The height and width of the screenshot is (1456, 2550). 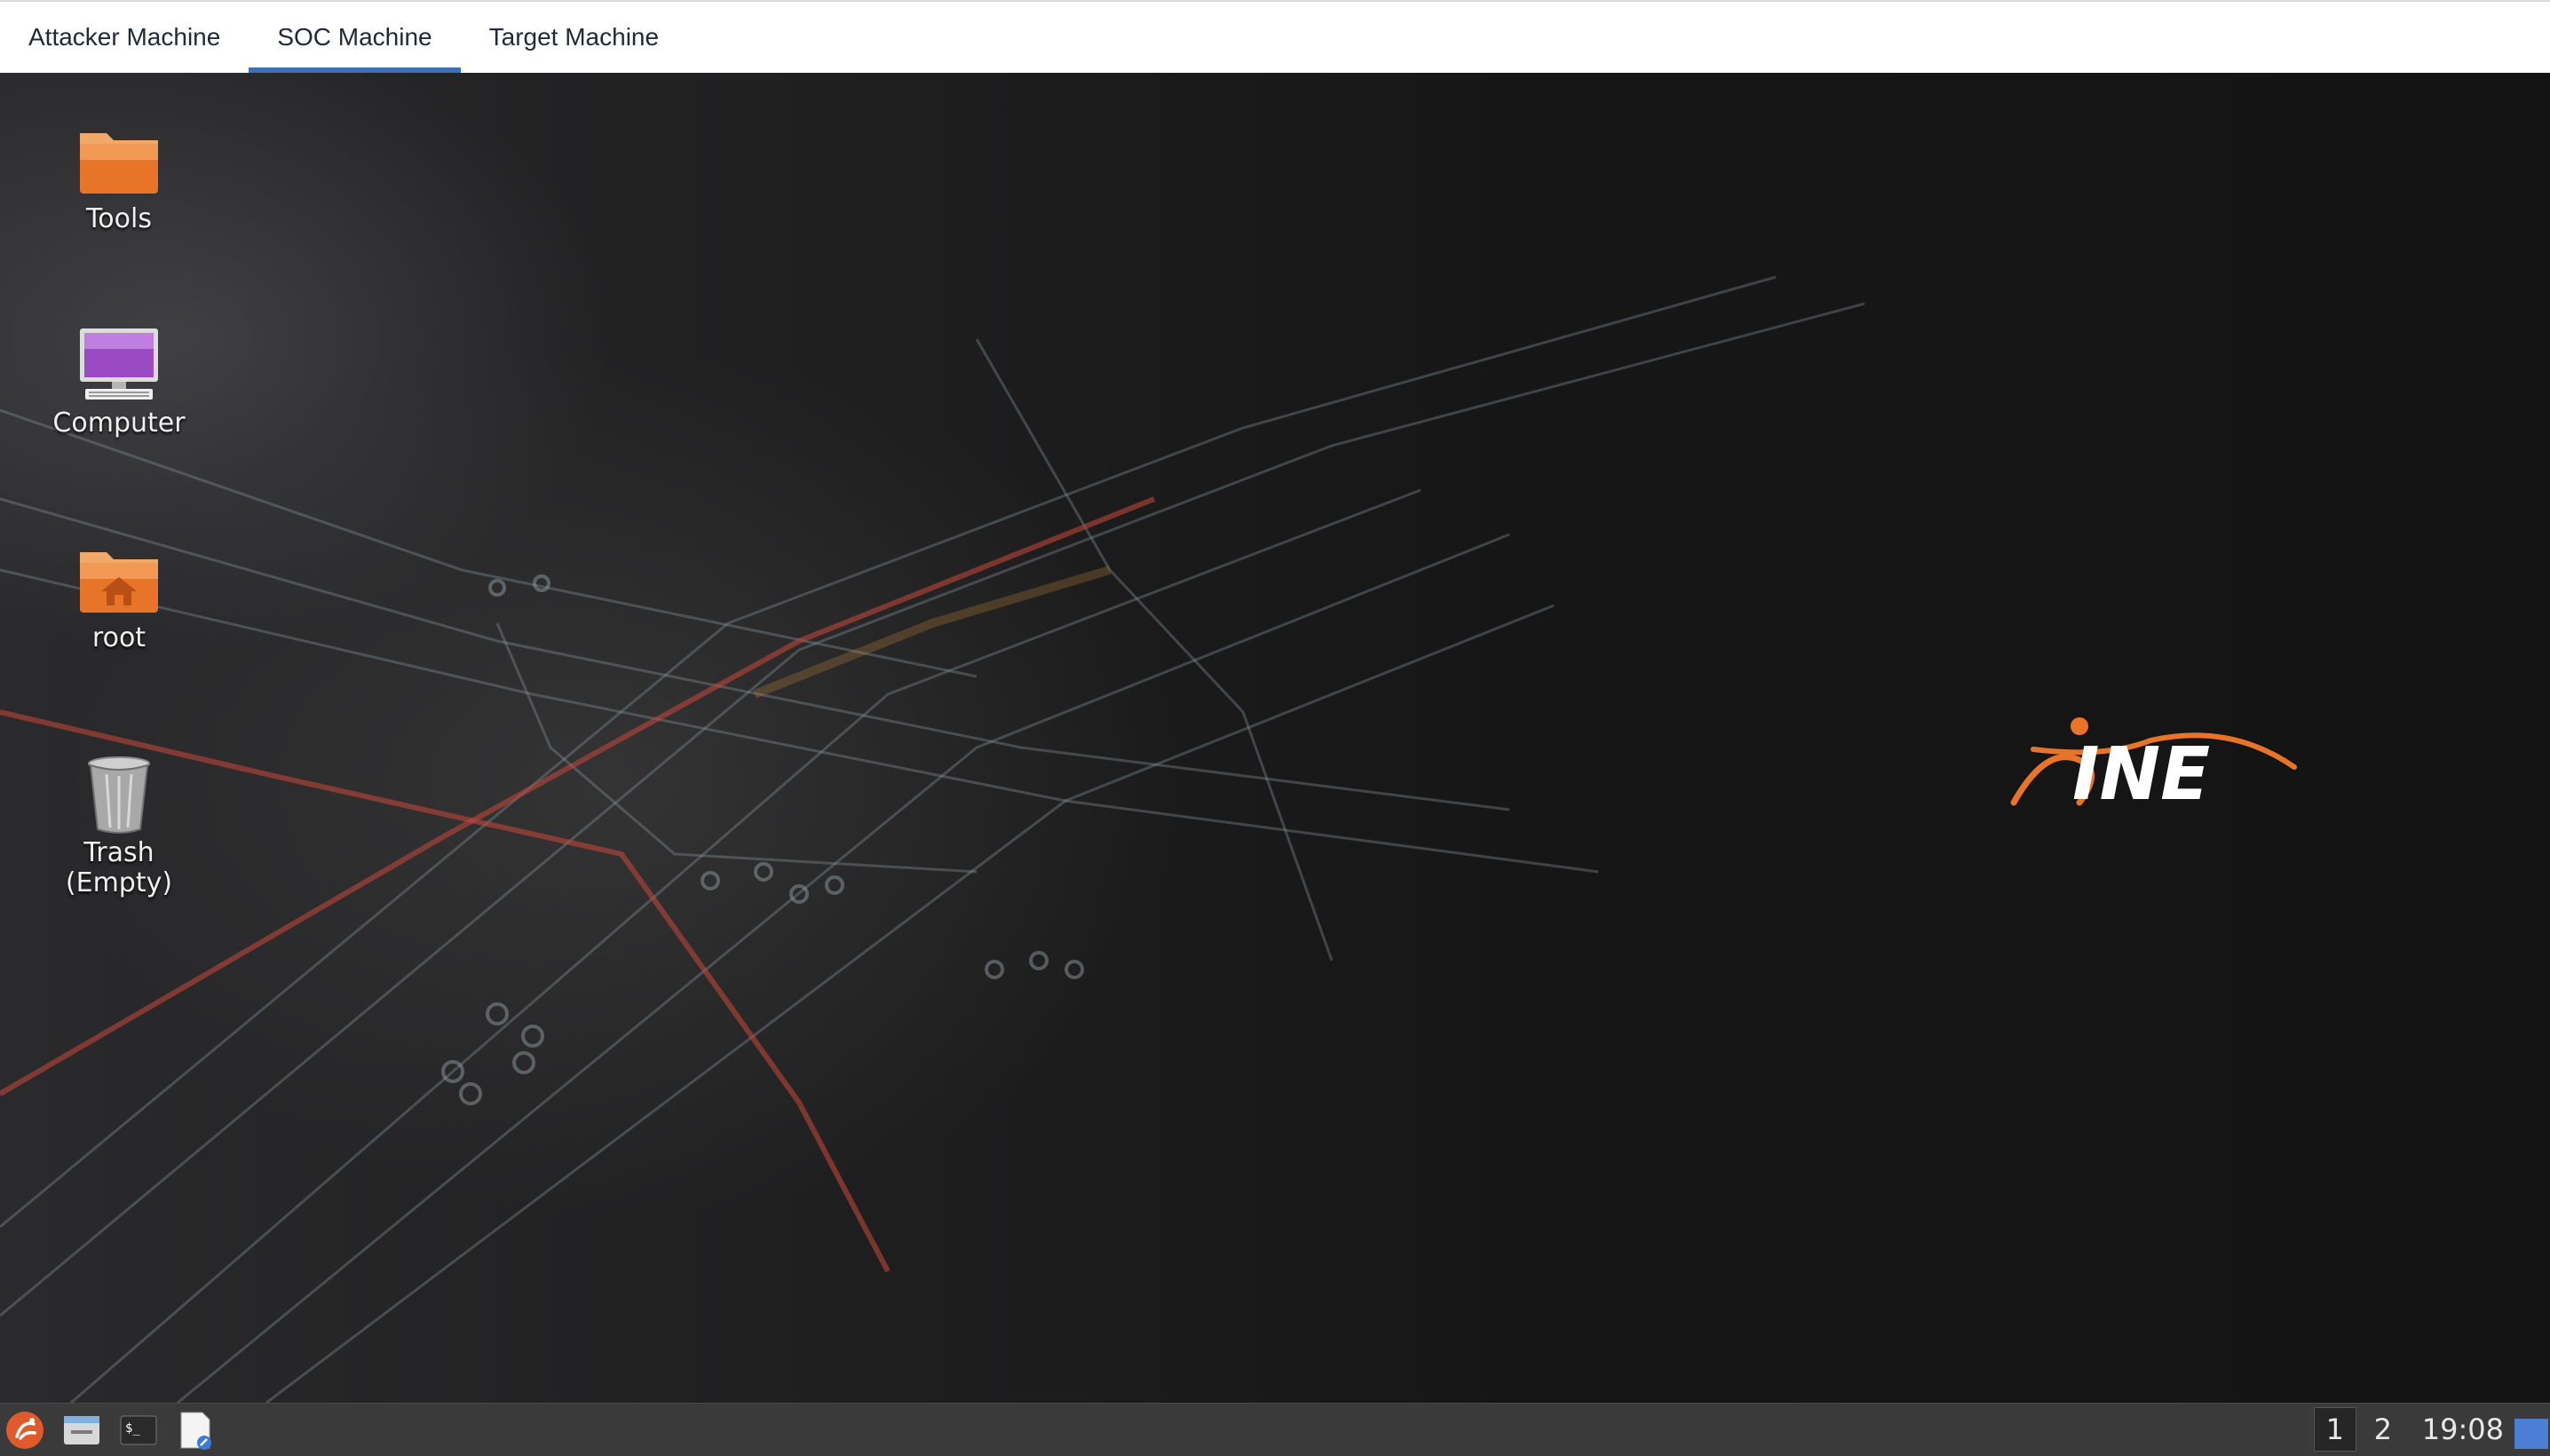 What do you see at coordinates (119, 364) in the screenshot?
I see `computer-icon` at bounding box center [119, 364].